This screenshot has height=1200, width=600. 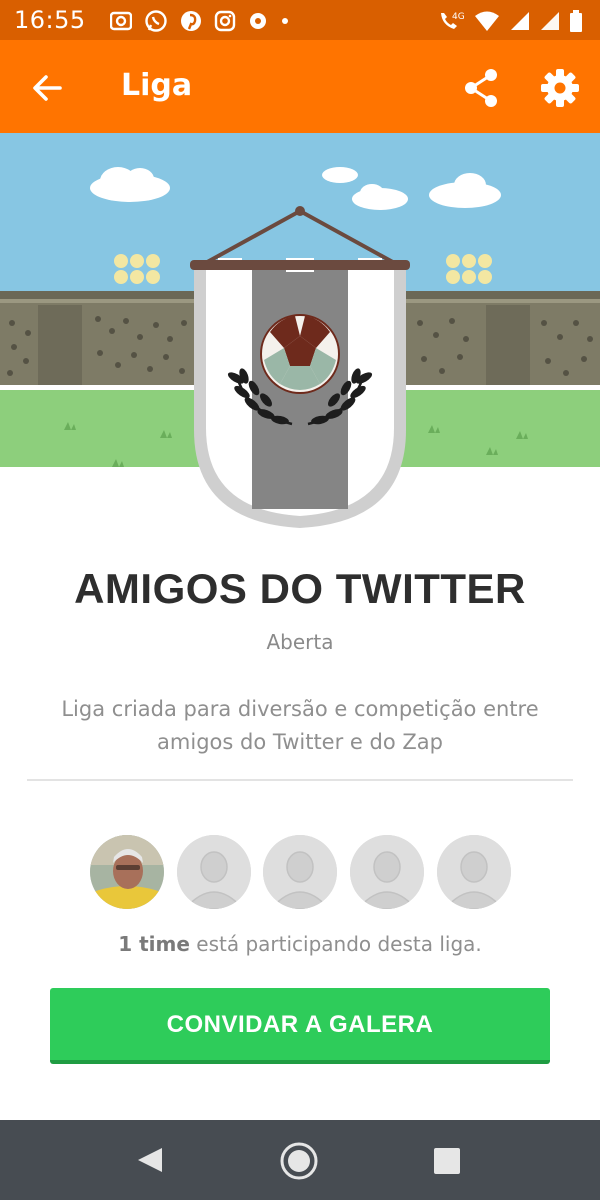 What do you see at coordinates (487, 21) in the screenshot?
I see `wifi-icon` at bounding box center [487, 21].